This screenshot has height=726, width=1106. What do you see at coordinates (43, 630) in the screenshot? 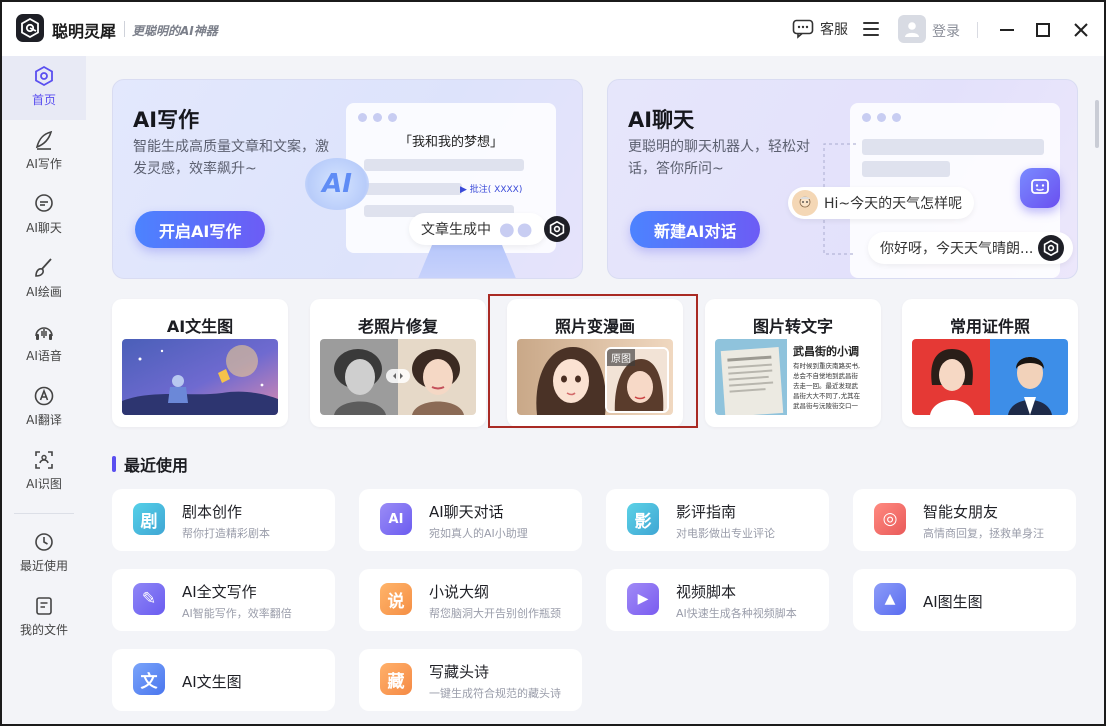
I see `sidebar-item-label: 我的文件` at bounding box center [43, 630].